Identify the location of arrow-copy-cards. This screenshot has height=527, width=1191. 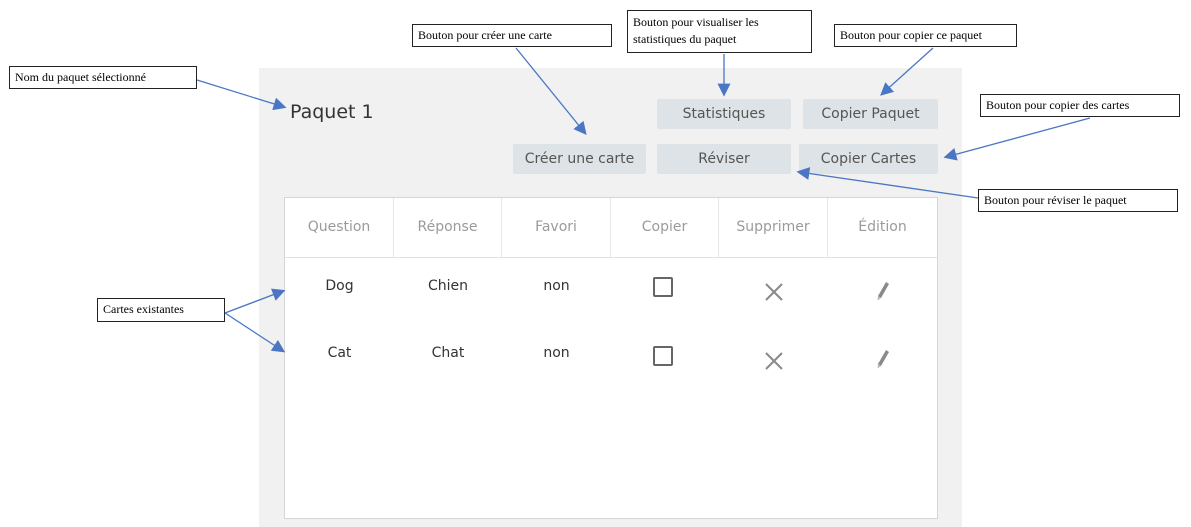
(1017, 139).